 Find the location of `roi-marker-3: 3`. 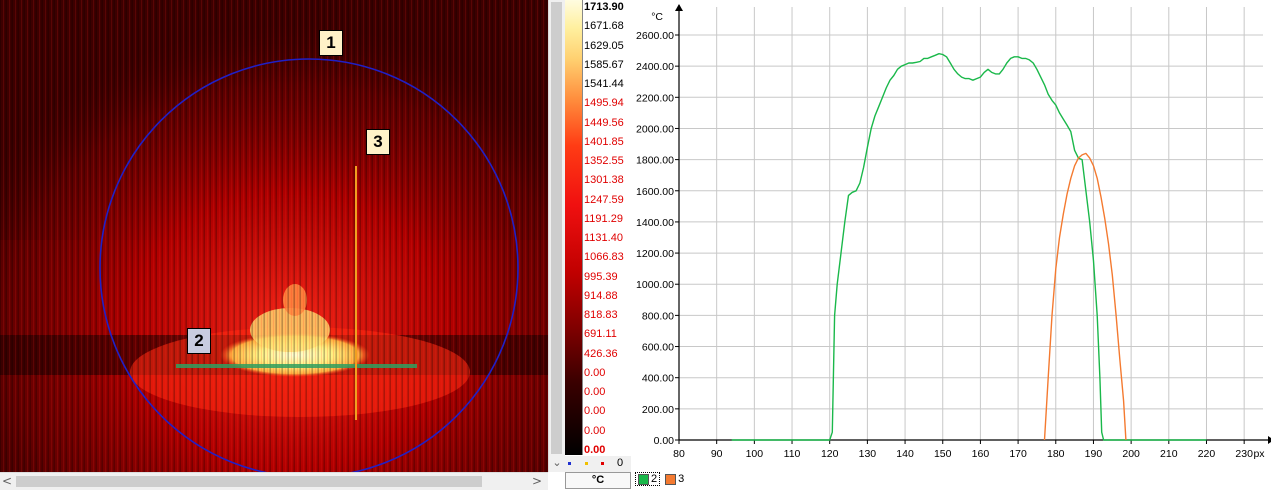

roi-marker-3: 3 is located at coordinates (378, 142).